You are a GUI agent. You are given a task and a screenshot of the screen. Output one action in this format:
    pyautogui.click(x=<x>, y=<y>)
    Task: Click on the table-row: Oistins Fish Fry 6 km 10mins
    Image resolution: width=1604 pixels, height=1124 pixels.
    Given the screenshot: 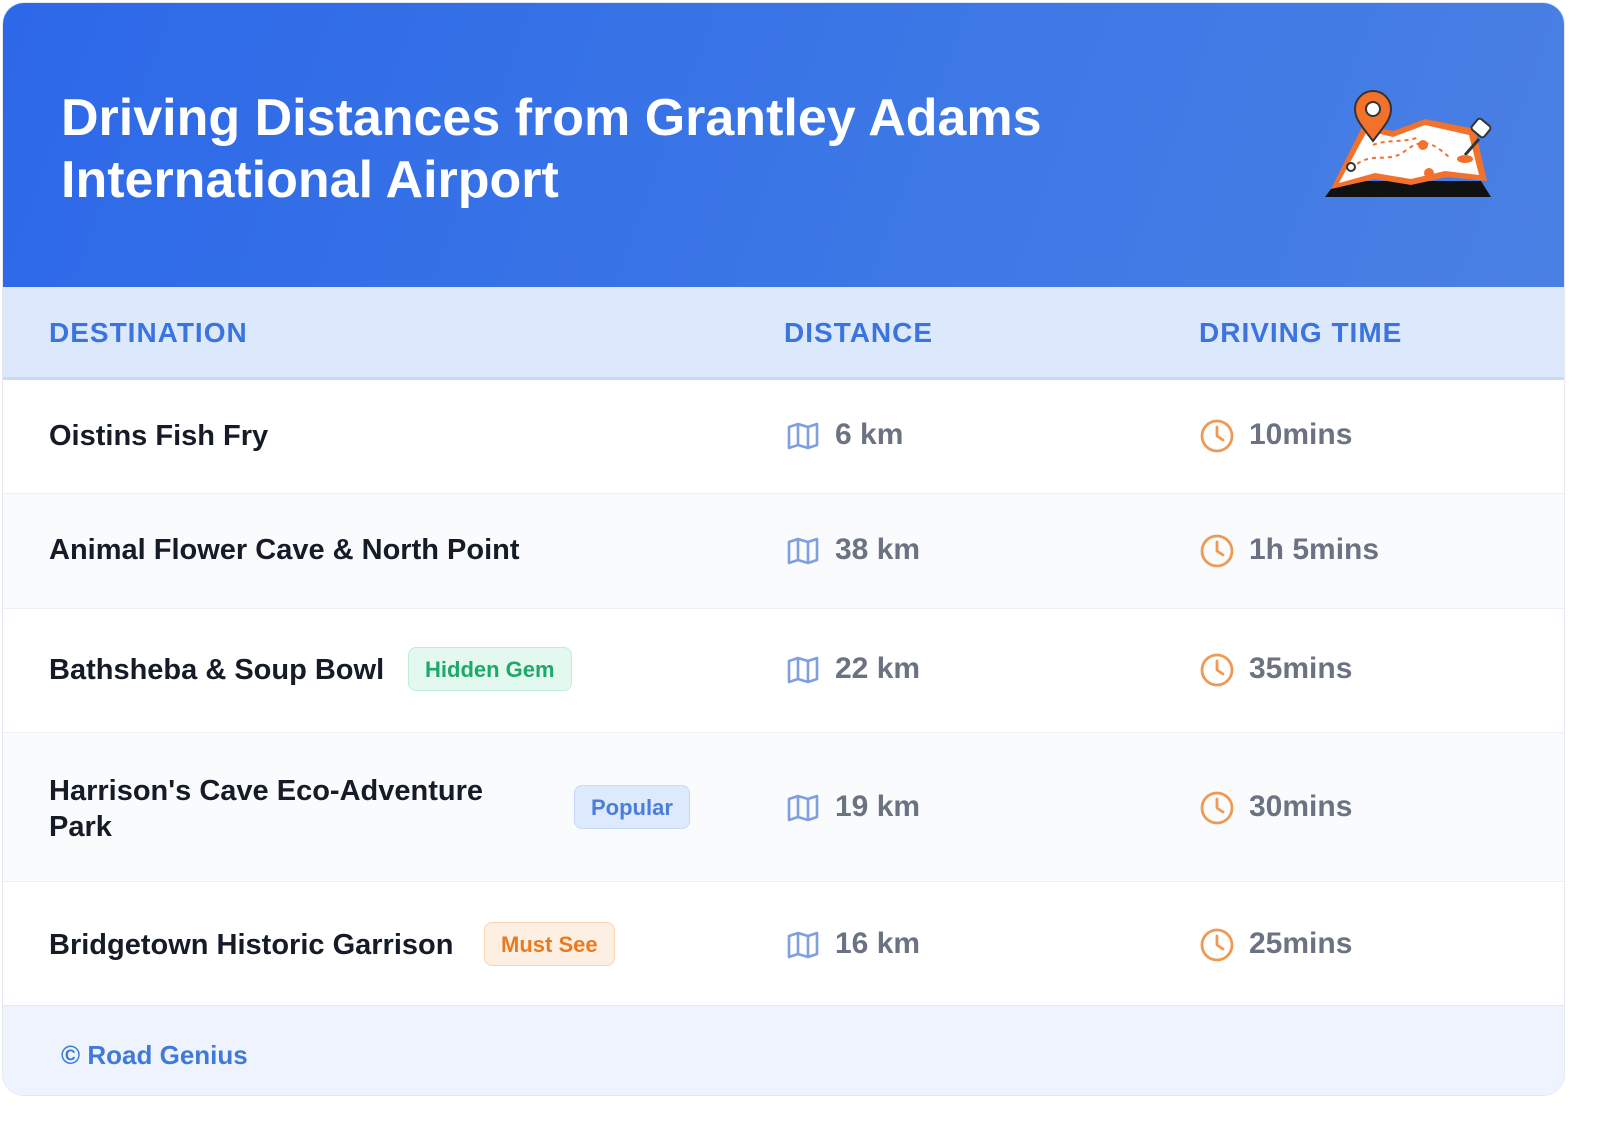 What is the action you would take?
    pyautogui.click(x=783, y=437)
    